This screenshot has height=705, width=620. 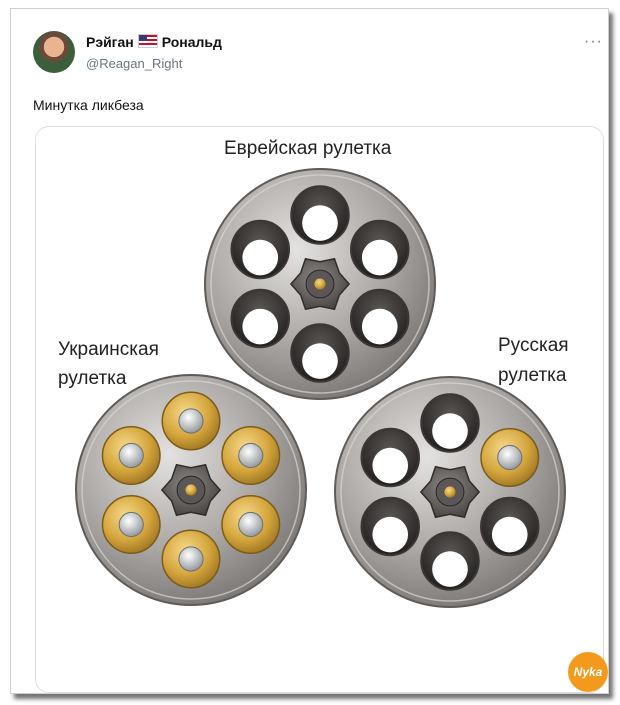 What do you see at coordinates (108, 349) in the screenshot?
I see `label-ukrainian-line1: Украинская` at bounding box center [108, 349].